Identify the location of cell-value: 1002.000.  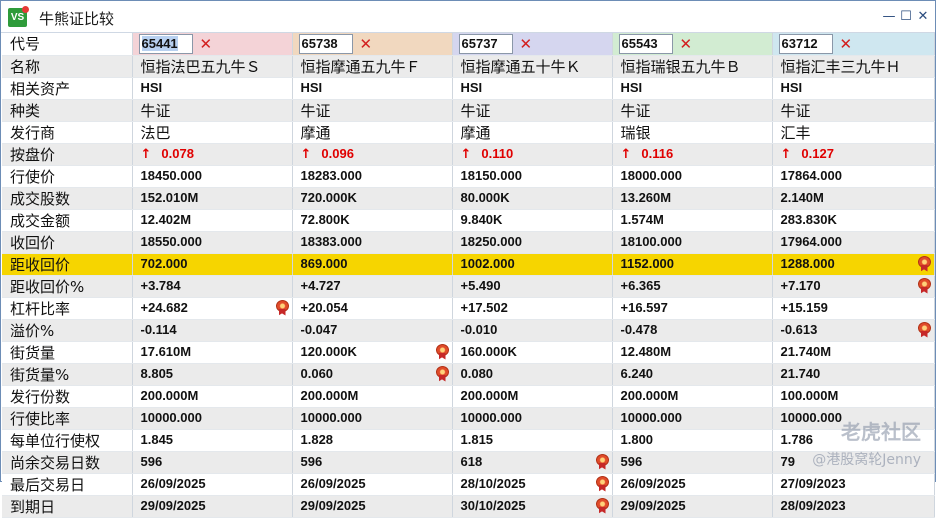
(487, 263).